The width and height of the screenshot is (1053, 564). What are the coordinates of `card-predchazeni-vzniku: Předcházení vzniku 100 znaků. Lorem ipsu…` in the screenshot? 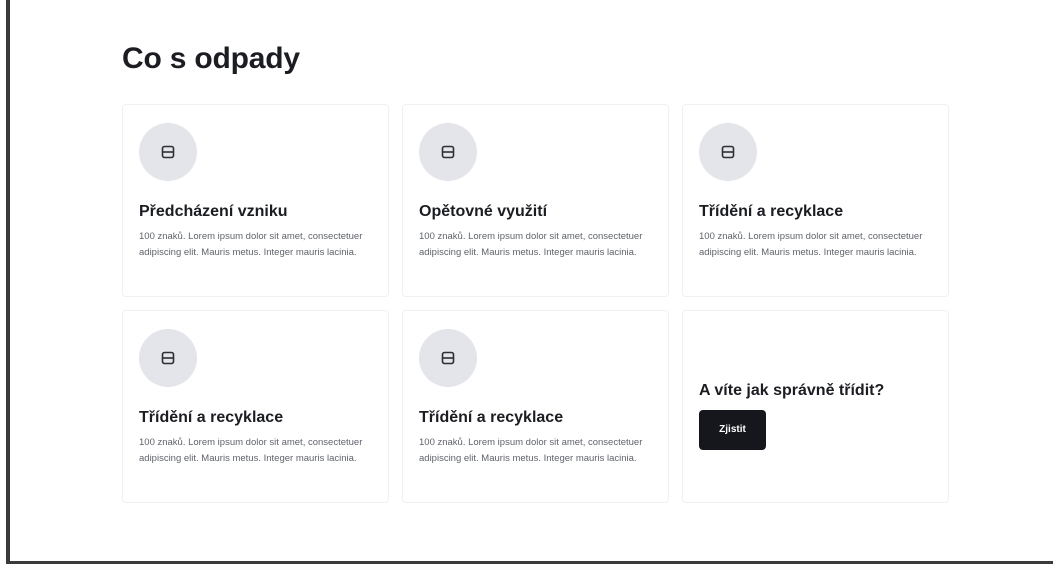 It's located at (255, 200).